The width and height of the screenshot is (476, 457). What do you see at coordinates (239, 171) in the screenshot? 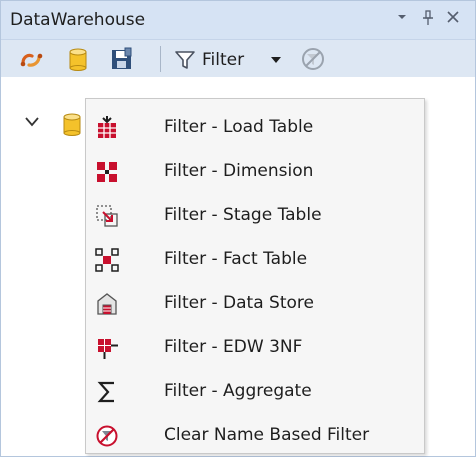
I see `menu-item-label: Filter - Dimension` at bounding box center [239, 171].